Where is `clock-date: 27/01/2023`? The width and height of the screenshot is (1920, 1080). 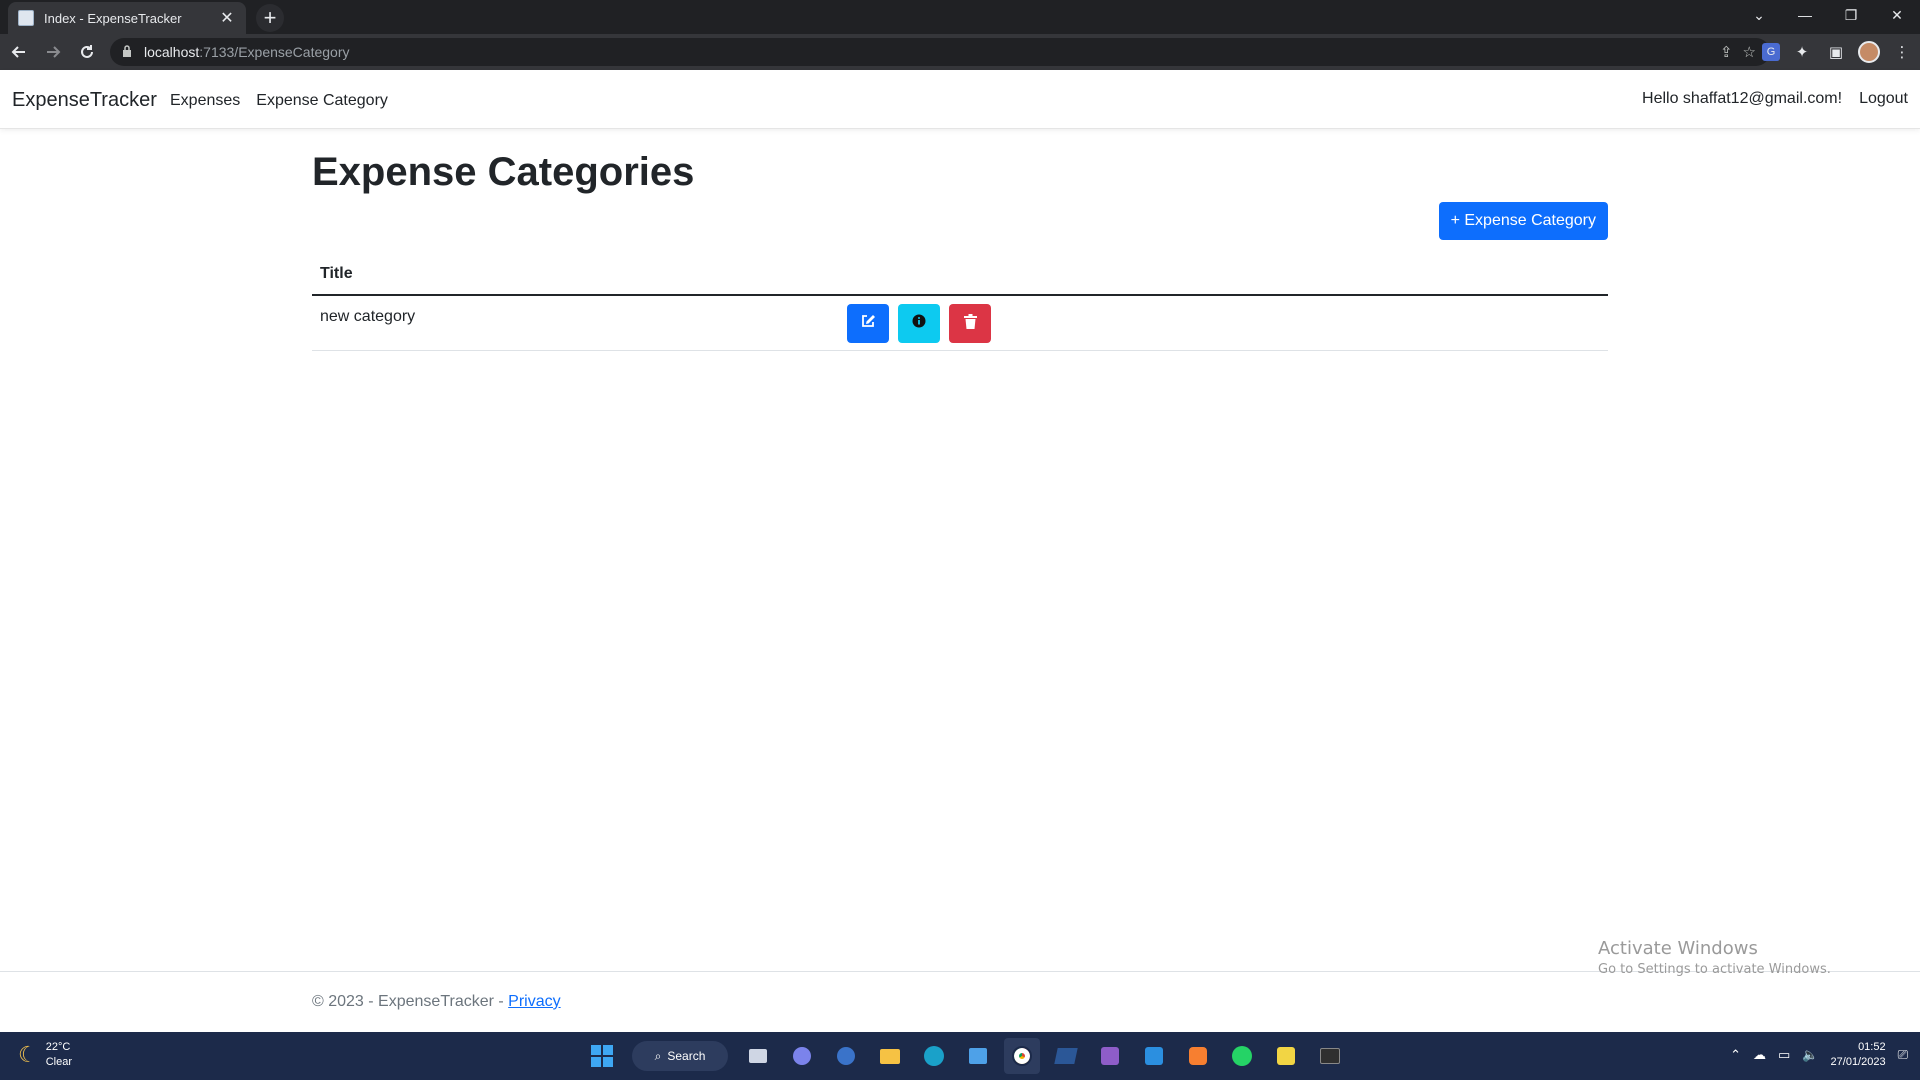 clock-date: 27/01/2023 is located at coordinates (1858, 1062).